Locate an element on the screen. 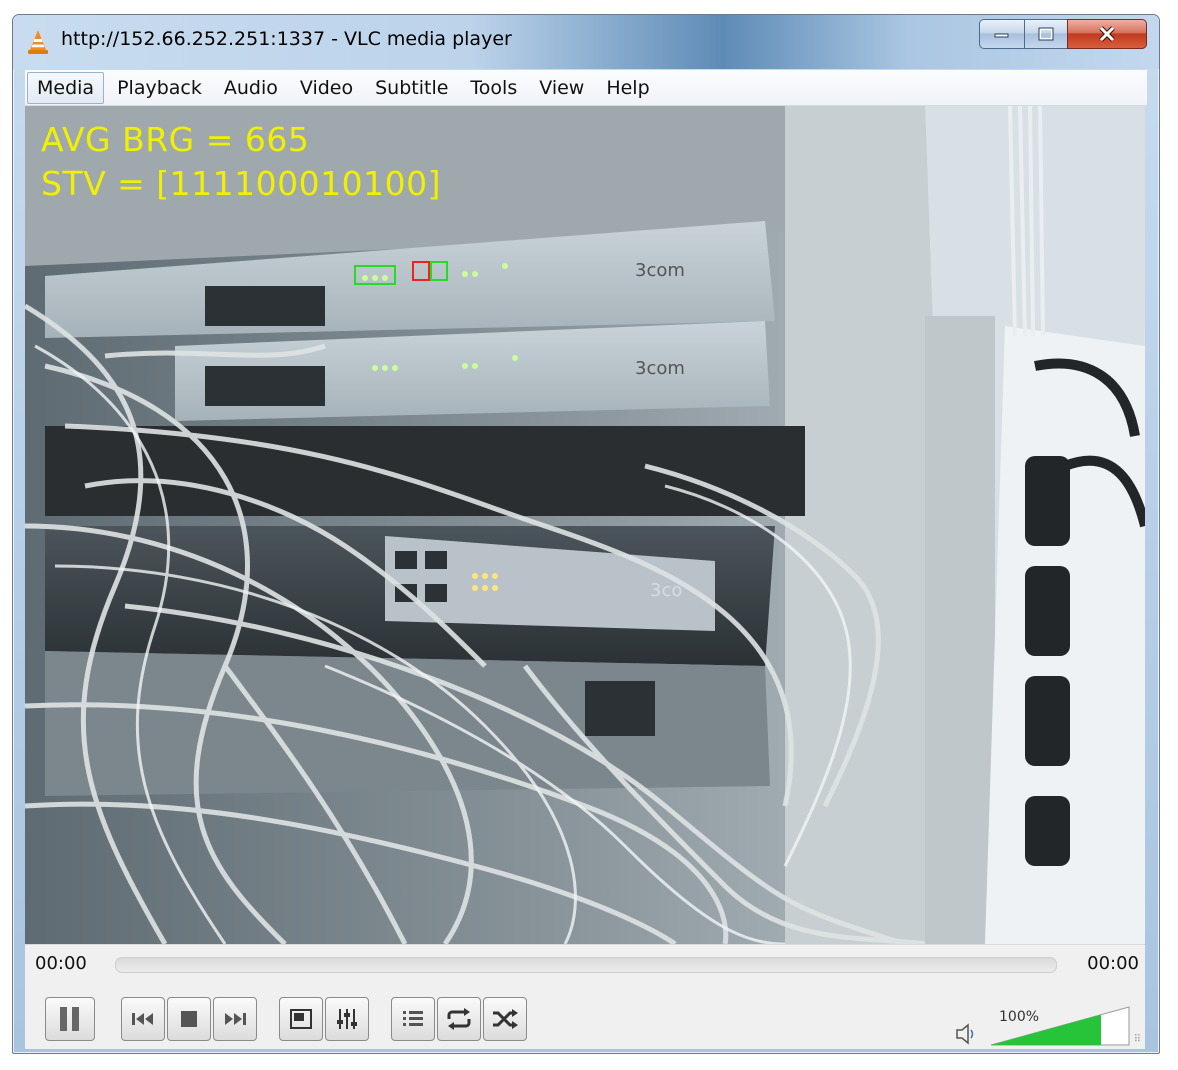 Image resolution: width=1178 pixels, height=1070 pixels. stop-icon is located at coordinates (189, 1019).